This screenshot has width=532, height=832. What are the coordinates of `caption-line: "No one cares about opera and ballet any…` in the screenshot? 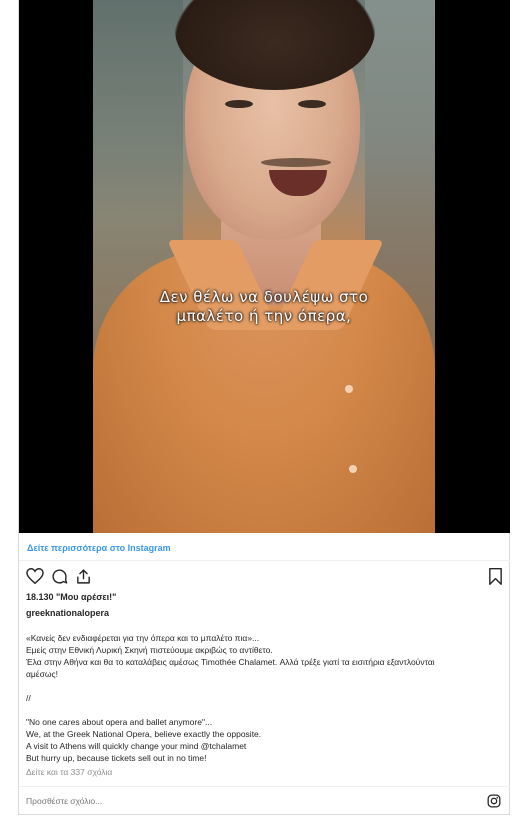 It's located at (119, 722).